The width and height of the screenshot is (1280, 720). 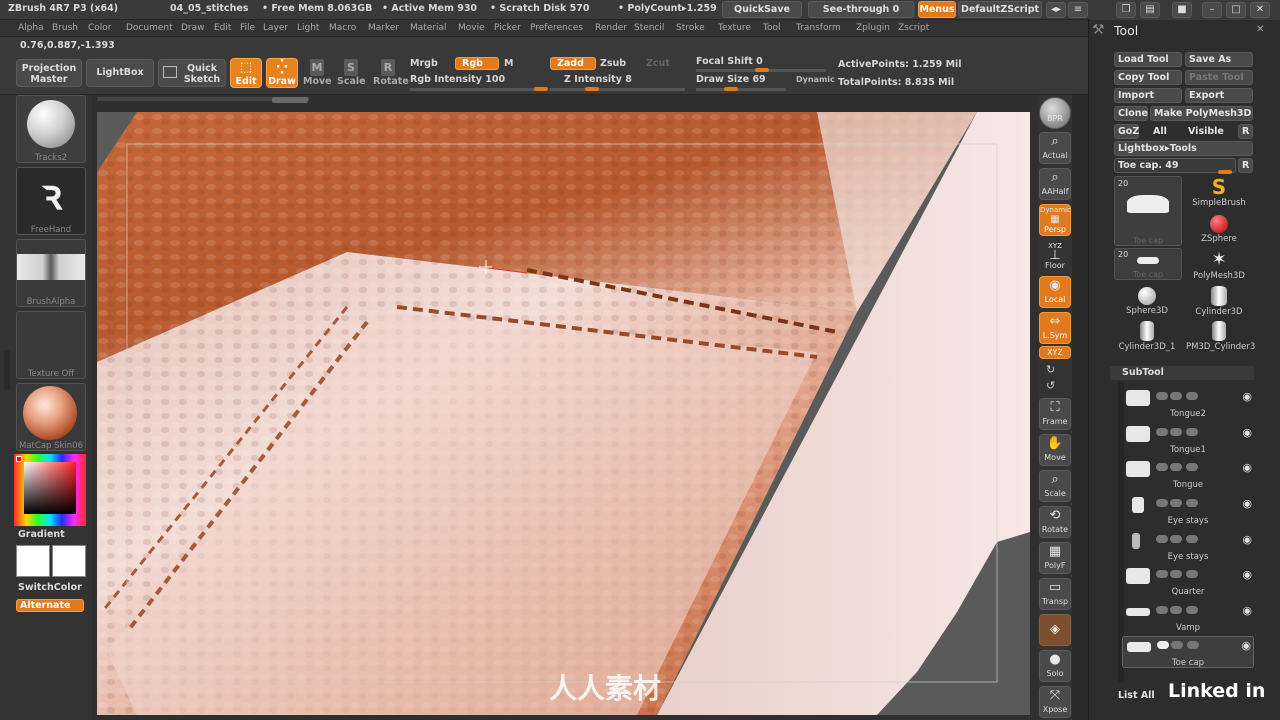 What do you see at coordinates (1055, 522) in the screenshot?
I see `rotate-view-button: ⟲ Rotate` at bounding box center [1055, 522].